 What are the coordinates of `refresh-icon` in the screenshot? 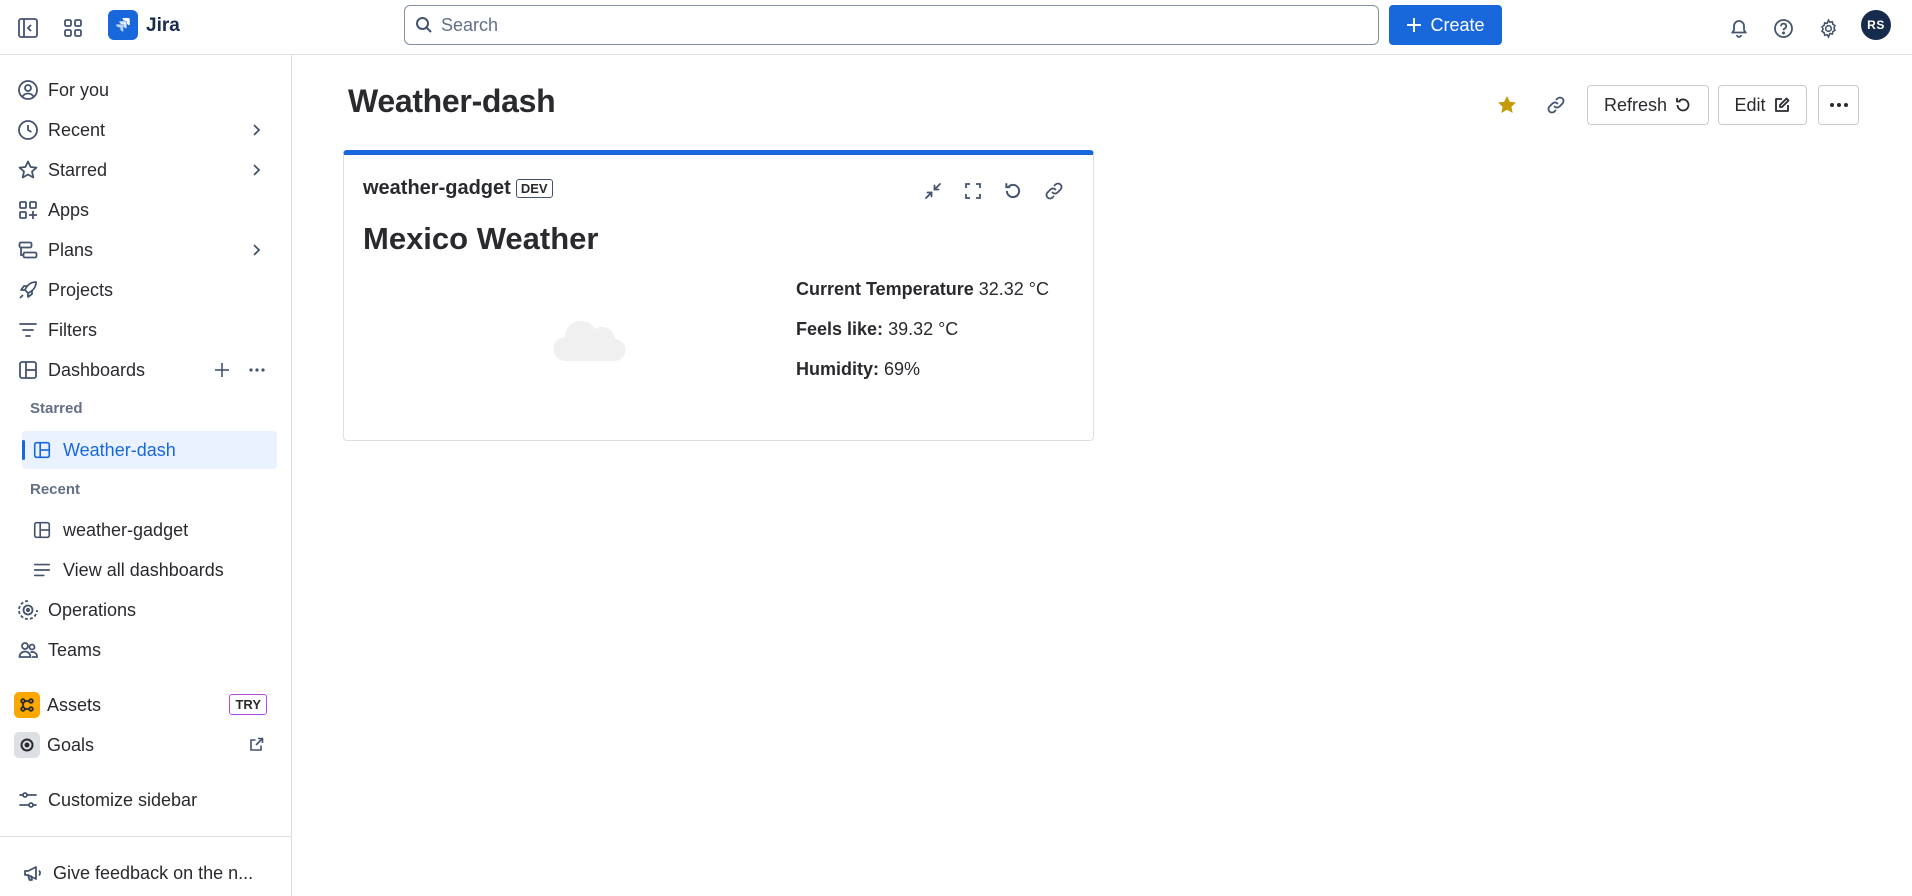 It's located at (1683, 105).